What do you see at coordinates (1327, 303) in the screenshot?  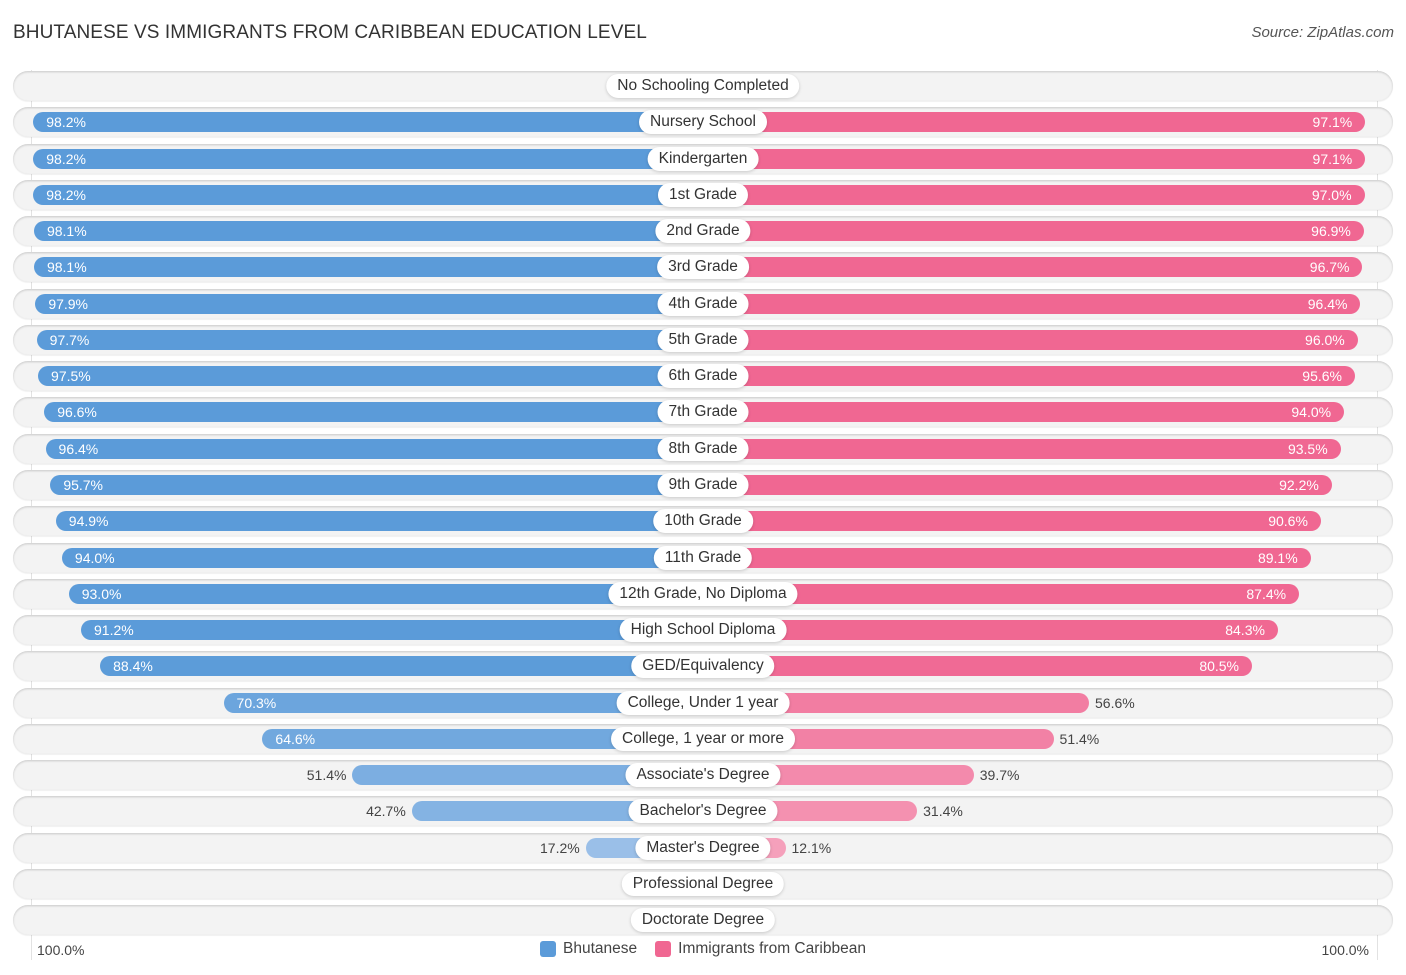 I see `value-label-caribbean: 96.4%` at bounding box center [1327, 303].